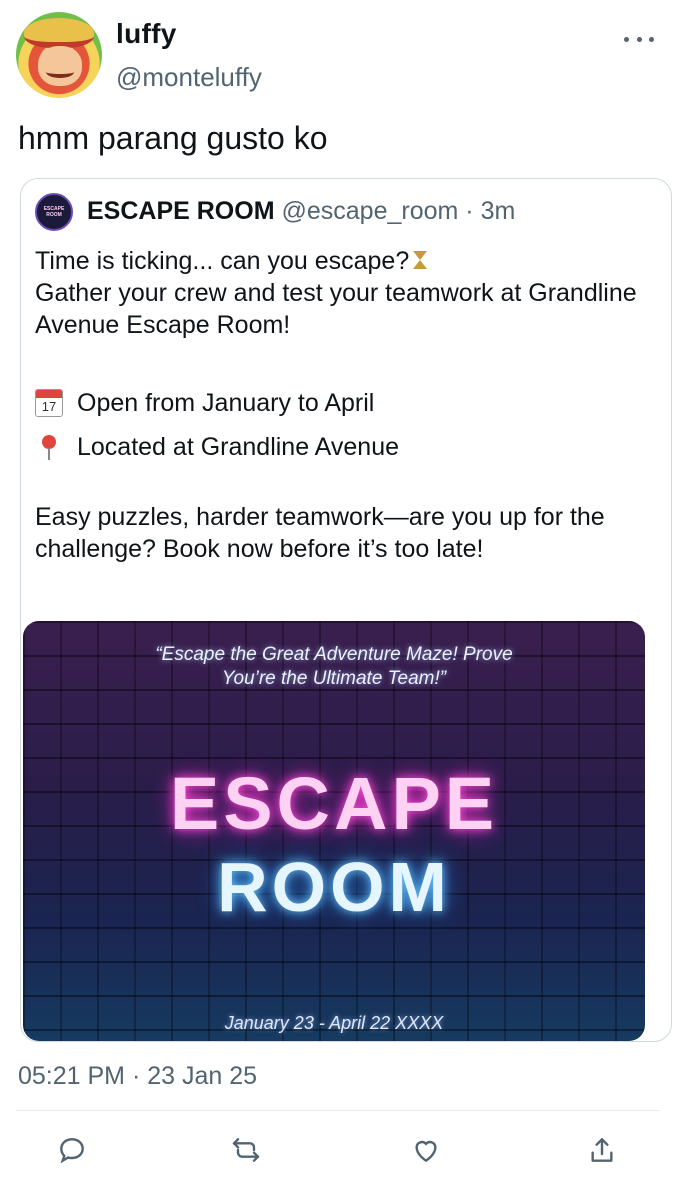 This screenshot has width=676, height=1200. What do you see at coordinates (370, 211) in the screenshot?
I see `quoted-handle: @escape_room` at bounding box center [370, 211].